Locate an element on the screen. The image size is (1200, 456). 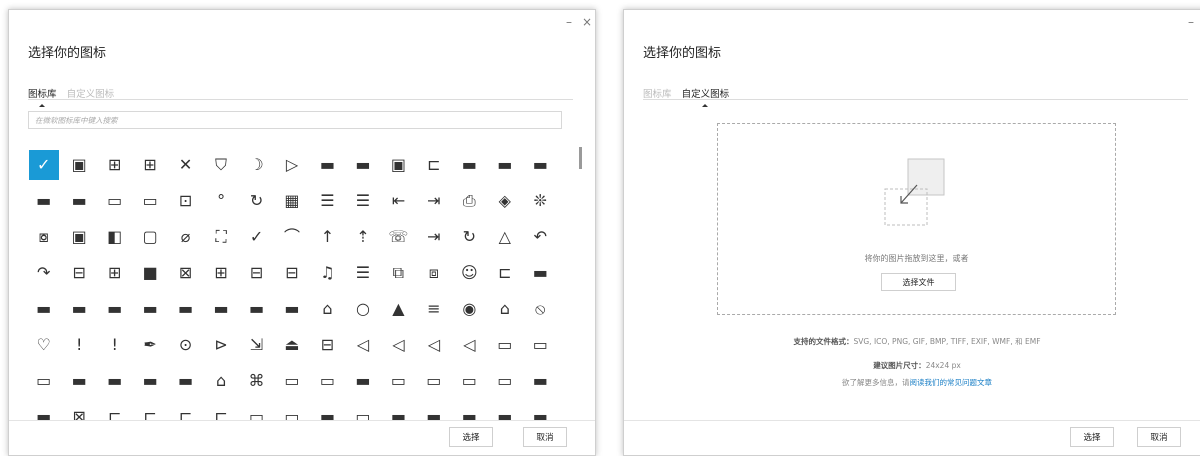
icon-cell: ✒ is located at coordinates (150, 345).